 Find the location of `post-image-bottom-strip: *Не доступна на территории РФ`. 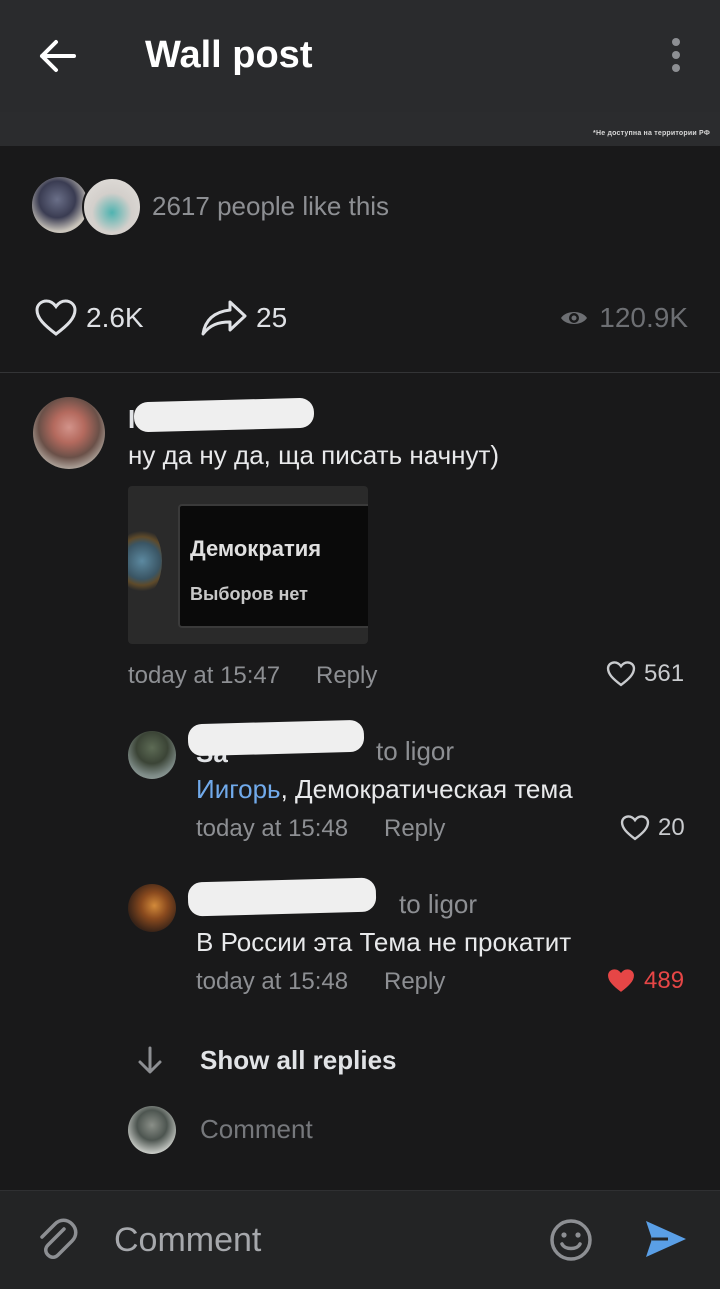

post-image-bottom-strip: *Не доступна на территории РФ is located at coordinates (360, 129).